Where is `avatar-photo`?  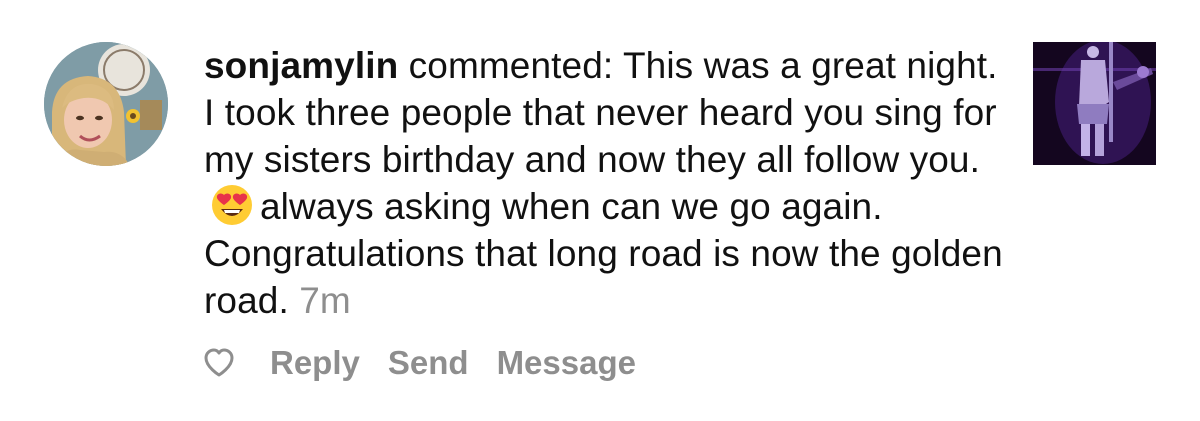
avatar-photo is located at coordinates (106, 104).